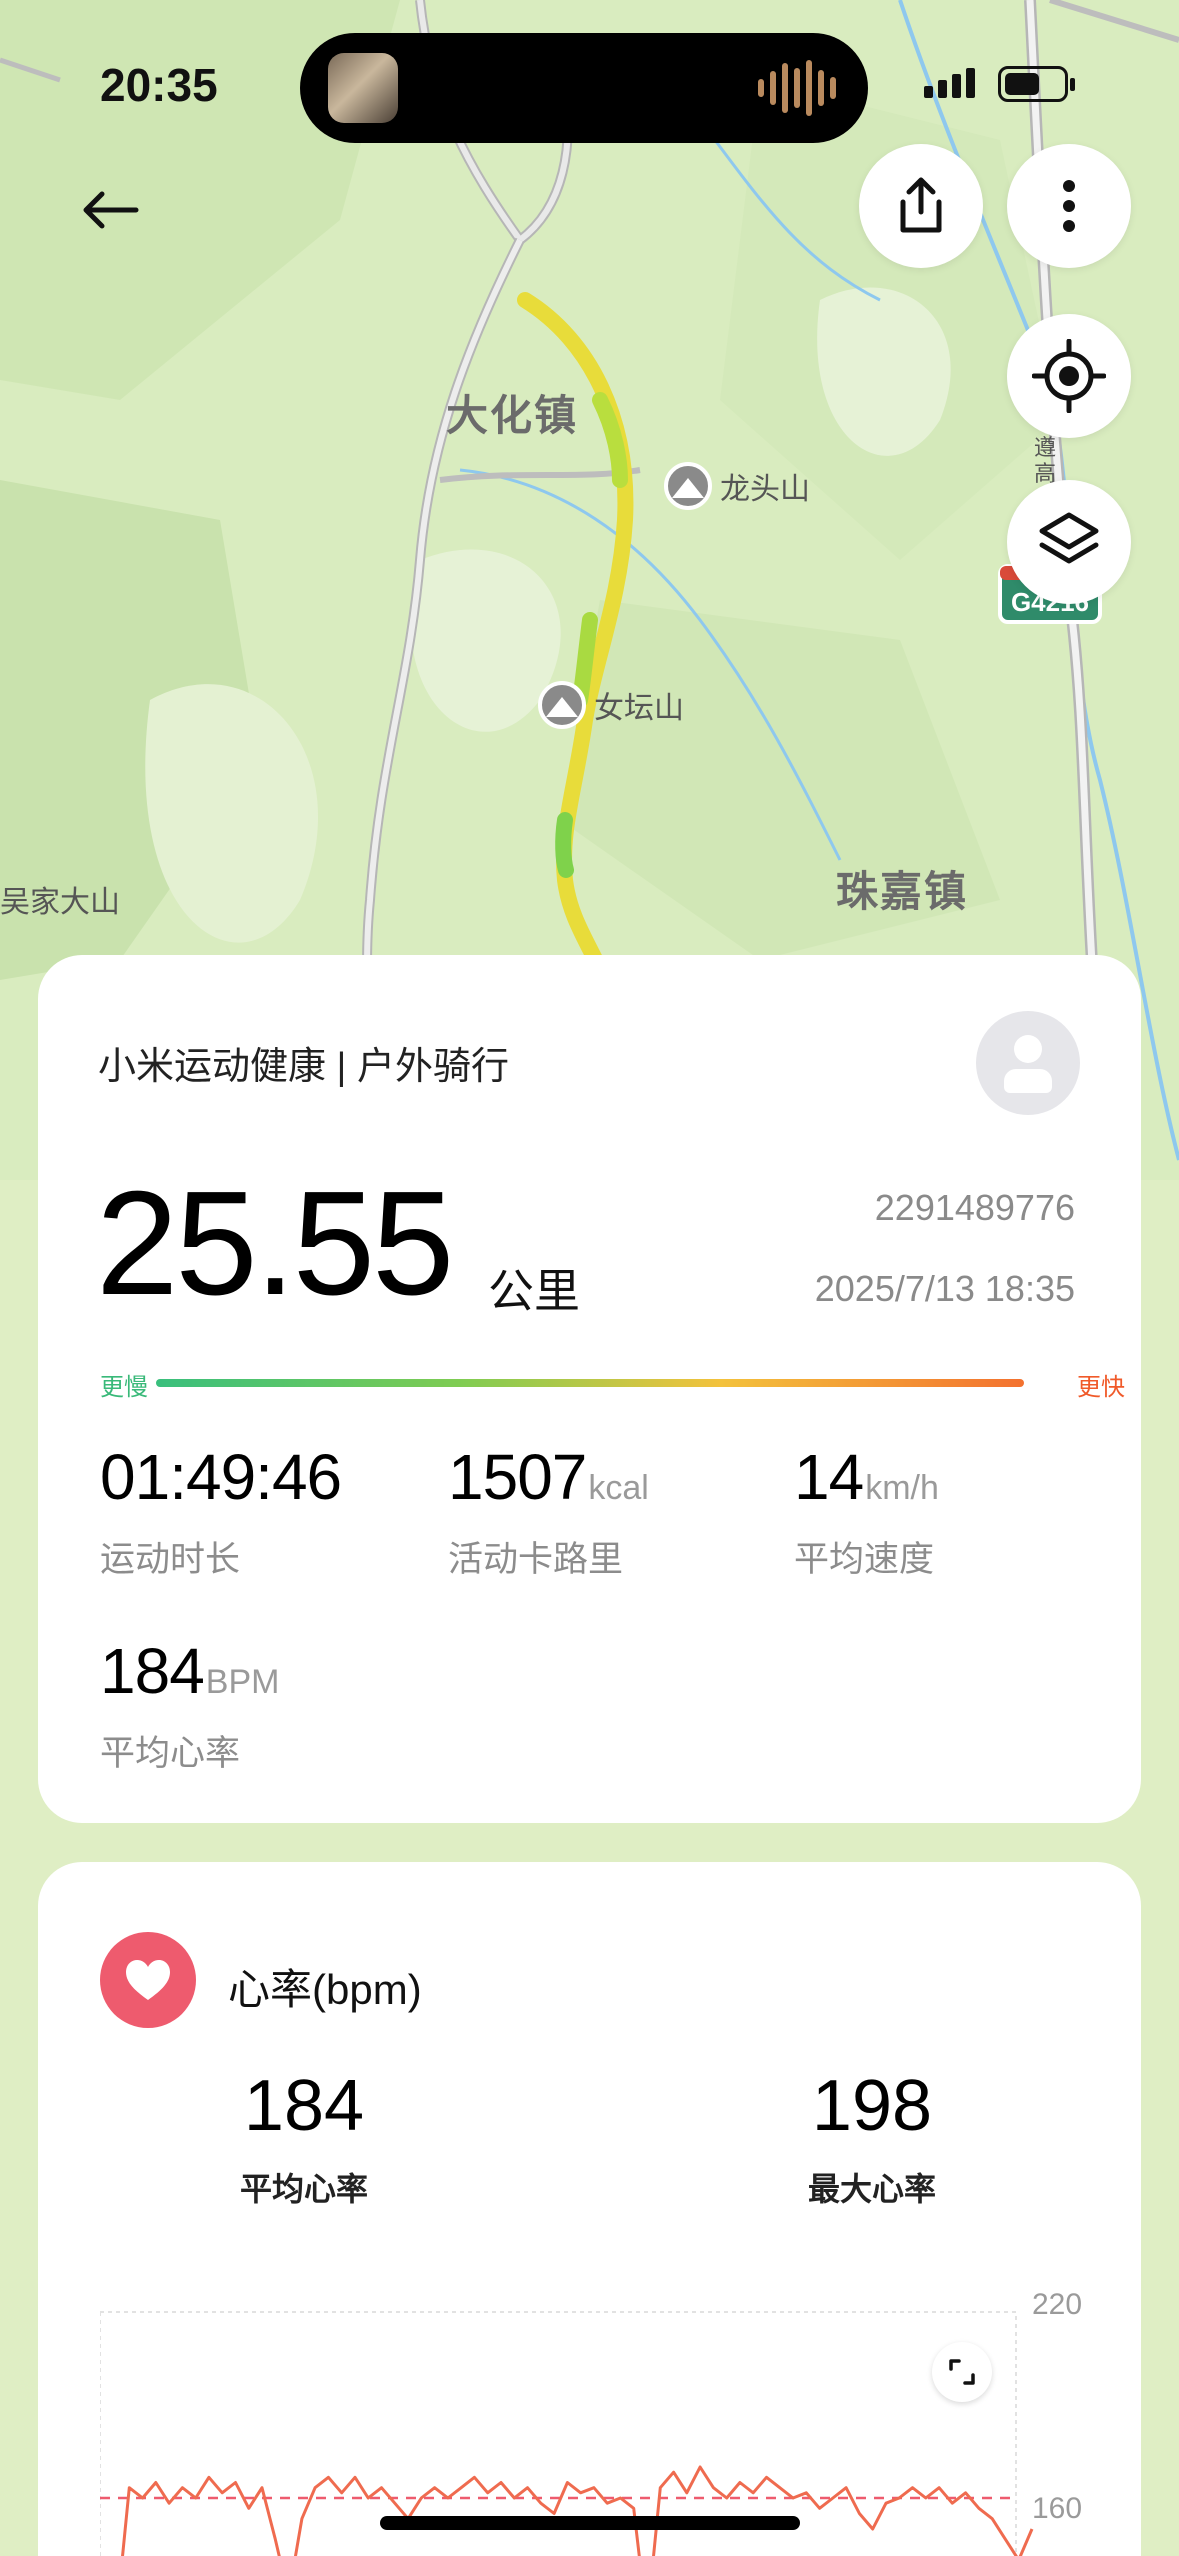  I want to click on avg-heart-rate-stat: 184 平均心率, so click(304, 2140).